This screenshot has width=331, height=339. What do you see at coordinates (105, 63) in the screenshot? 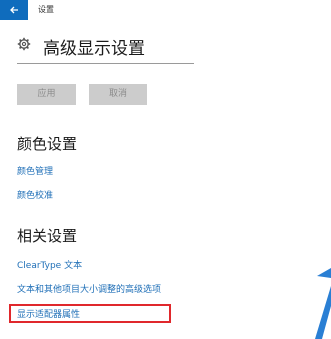
I see `divider` at bounding box center [105, 63].